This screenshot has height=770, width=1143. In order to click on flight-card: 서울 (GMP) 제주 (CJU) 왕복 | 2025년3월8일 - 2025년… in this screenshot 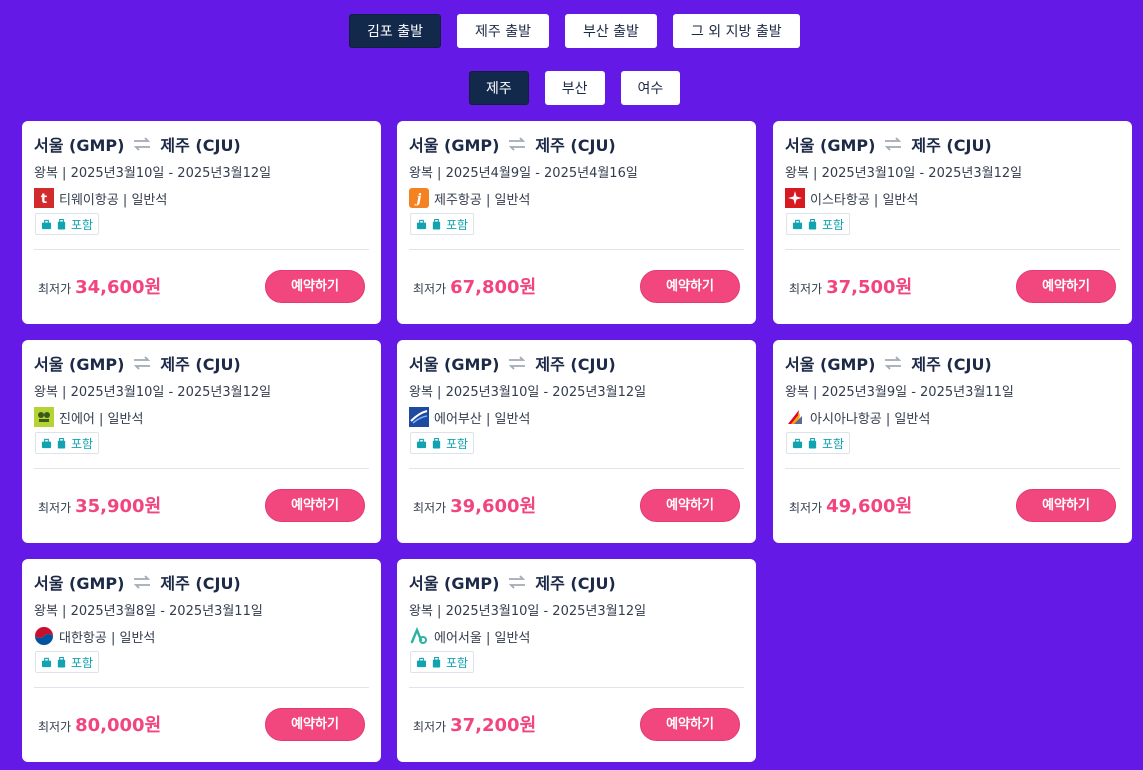, I will do `click(201, 660)`.